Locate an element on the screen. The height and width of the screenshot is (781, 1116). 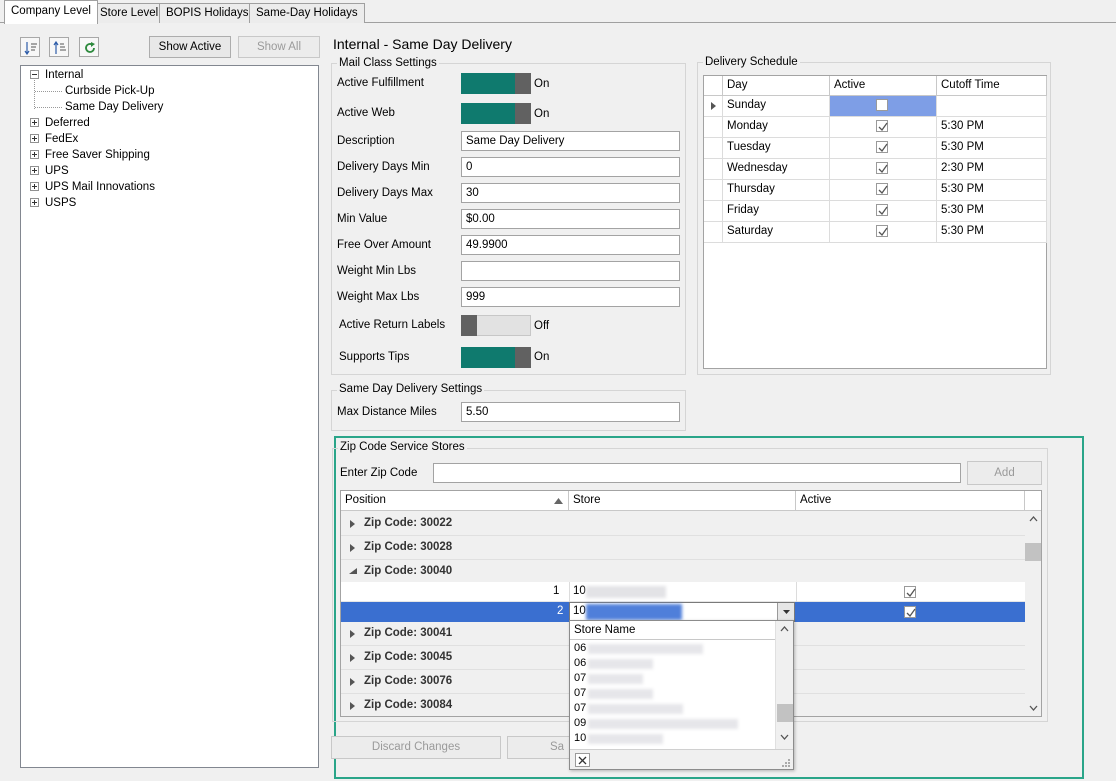
tab-store-level: Store Level is located at coordinates (129, 13).